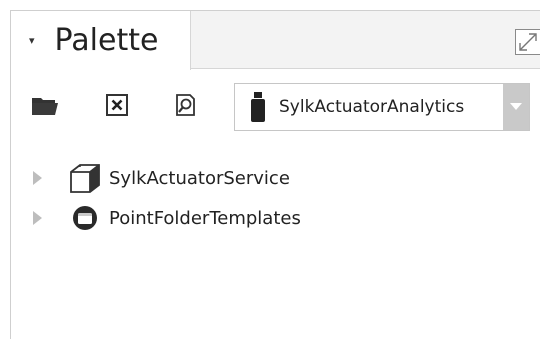 This screenshot has height=339, width=540. I want to click on service-cube-icon, so click(85, 178).